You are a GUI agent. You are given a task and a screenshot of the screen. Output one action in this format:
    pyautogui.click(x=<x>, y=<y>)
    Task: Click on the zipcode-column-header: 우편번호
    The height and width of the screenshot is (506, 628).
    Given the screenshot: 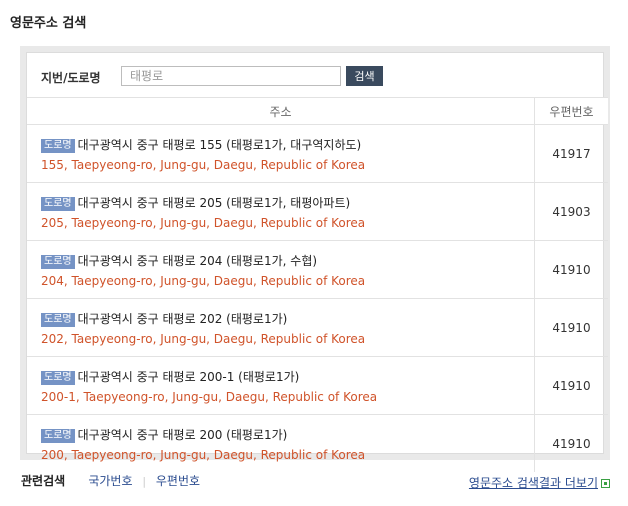 What is the action you would take?
    pyautogui.click(x=571, y=111)
    